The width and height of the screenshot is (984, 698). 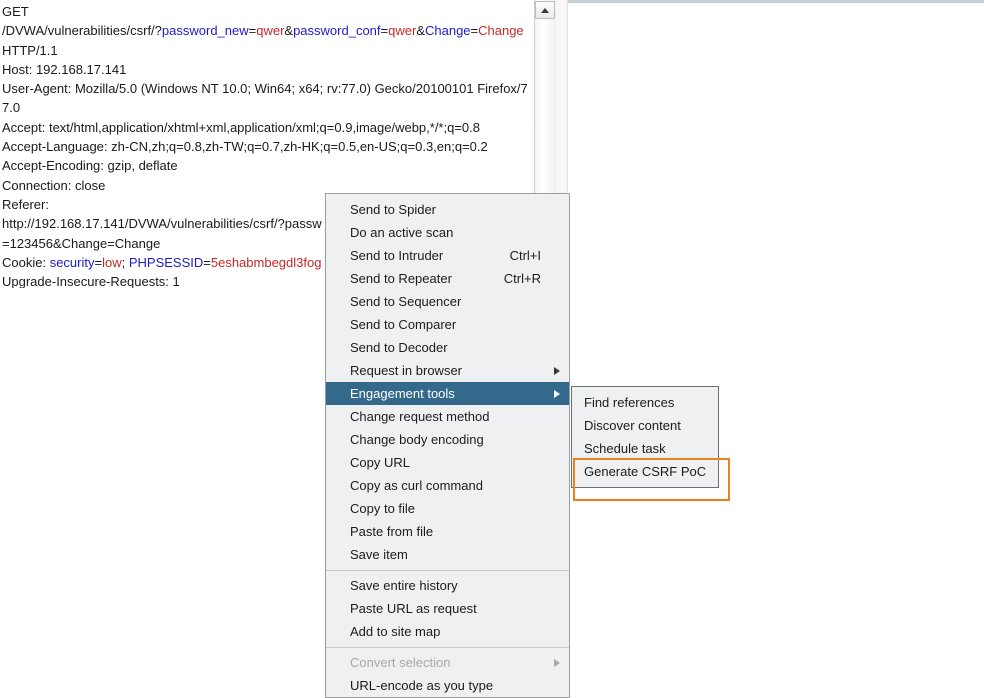 I want to click on menu-item-send-to-repeater: Send to Repeater Ctrl+R, so click(x=447, y=278).